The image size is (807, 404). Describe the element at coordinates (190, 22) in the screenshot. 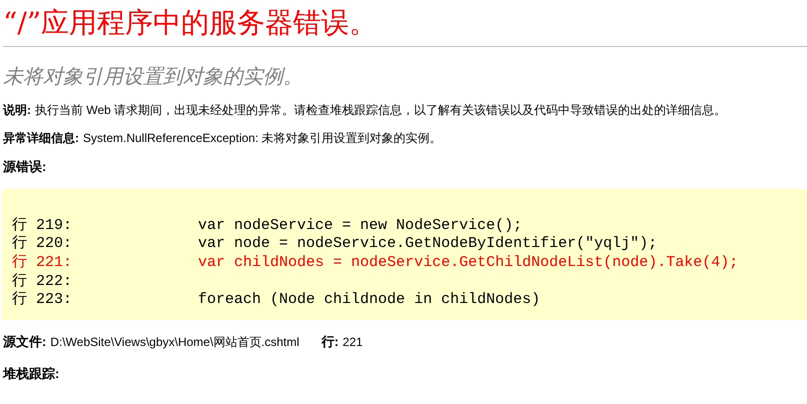

I see `page-title: “/”应用程序中的服务器错误。` at that location.